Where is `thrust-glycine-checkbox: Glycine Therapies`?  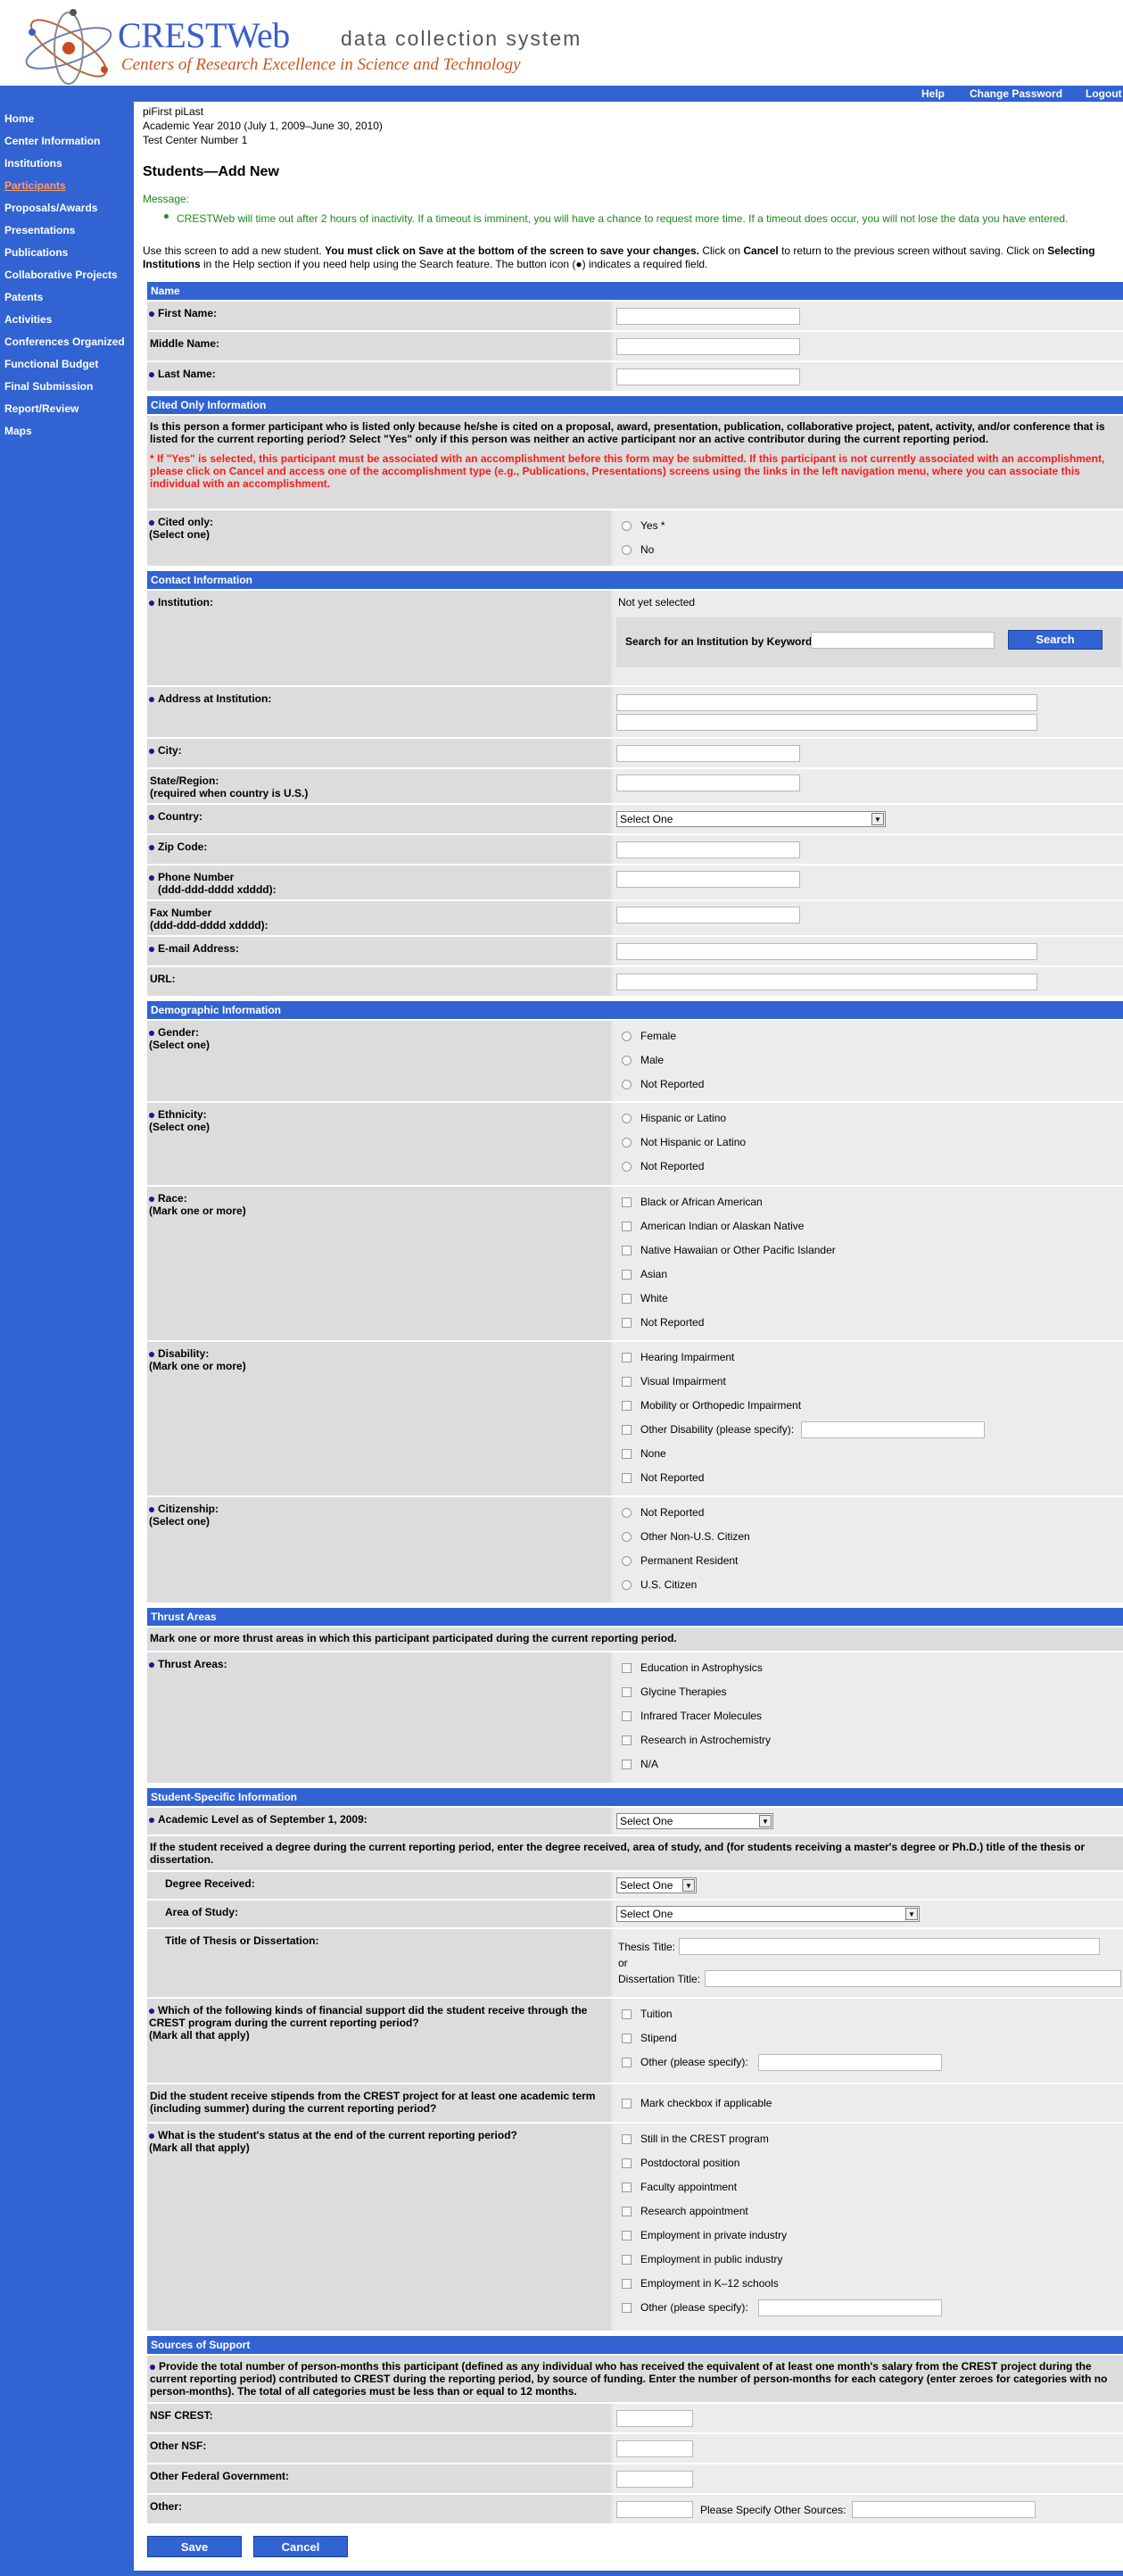
thrust-glycine-checkbox: Glycine Therapies is located at coordinates (674, 1692).